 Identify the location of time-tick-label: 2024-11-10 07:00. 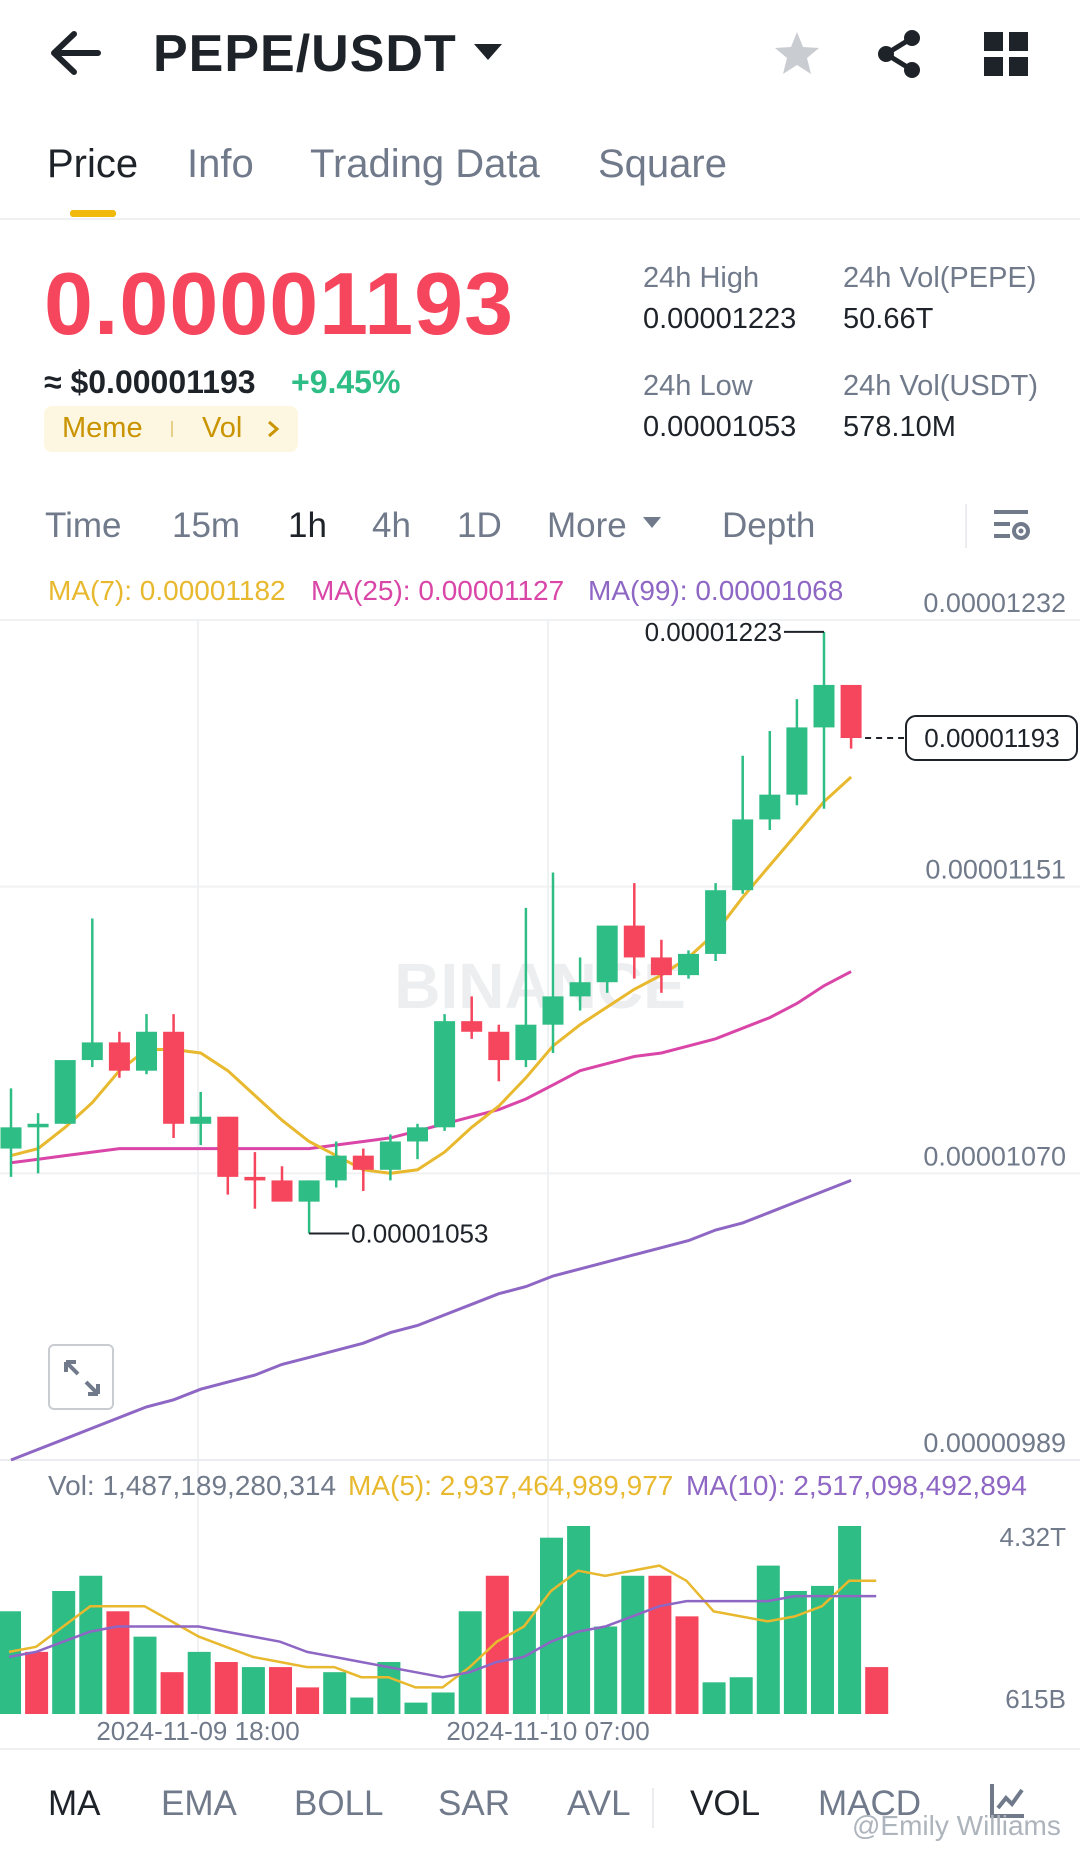
(547, 1731).